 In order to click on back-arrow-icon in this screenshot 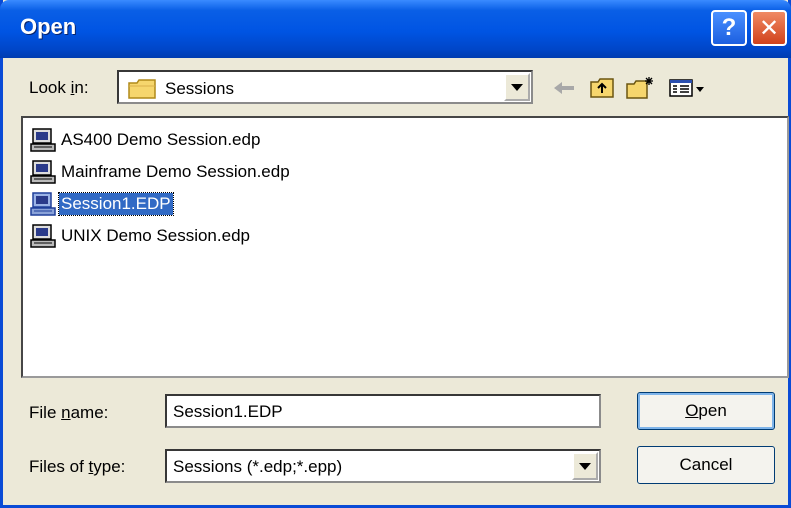, I will do `click(564, 88)`.